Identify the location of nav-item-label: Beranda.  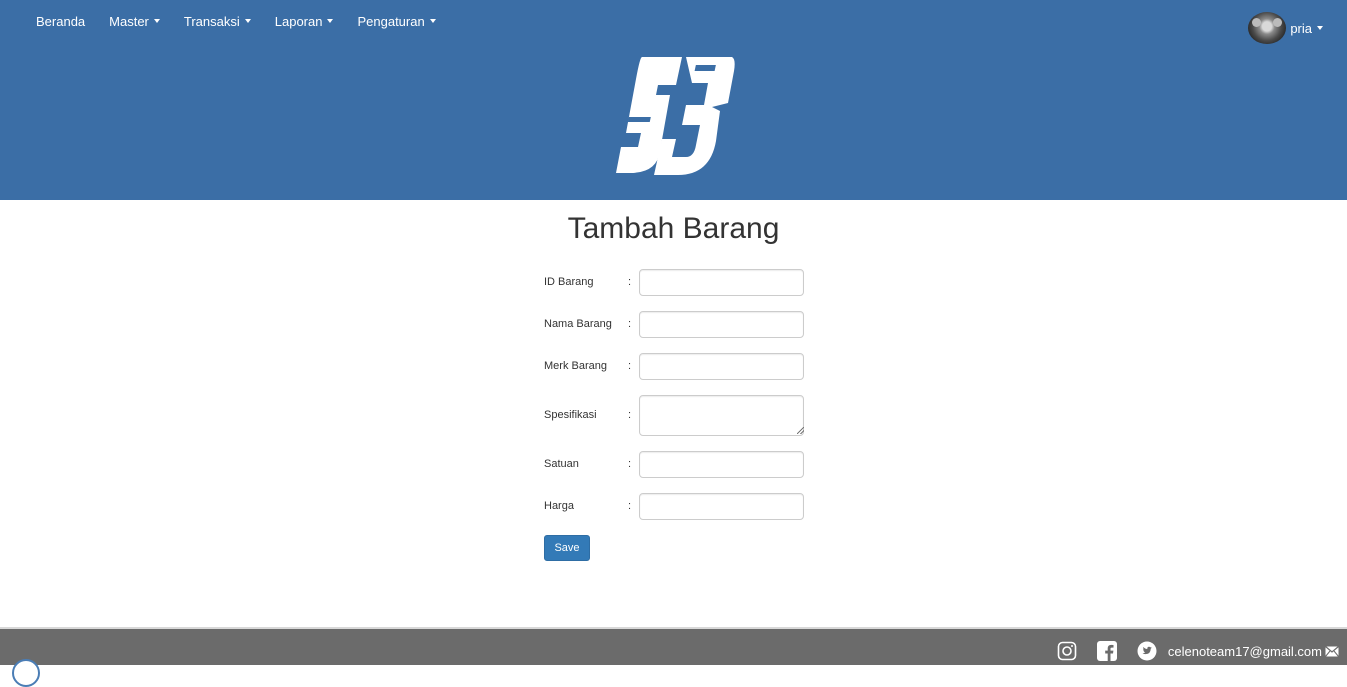
(61, 21).